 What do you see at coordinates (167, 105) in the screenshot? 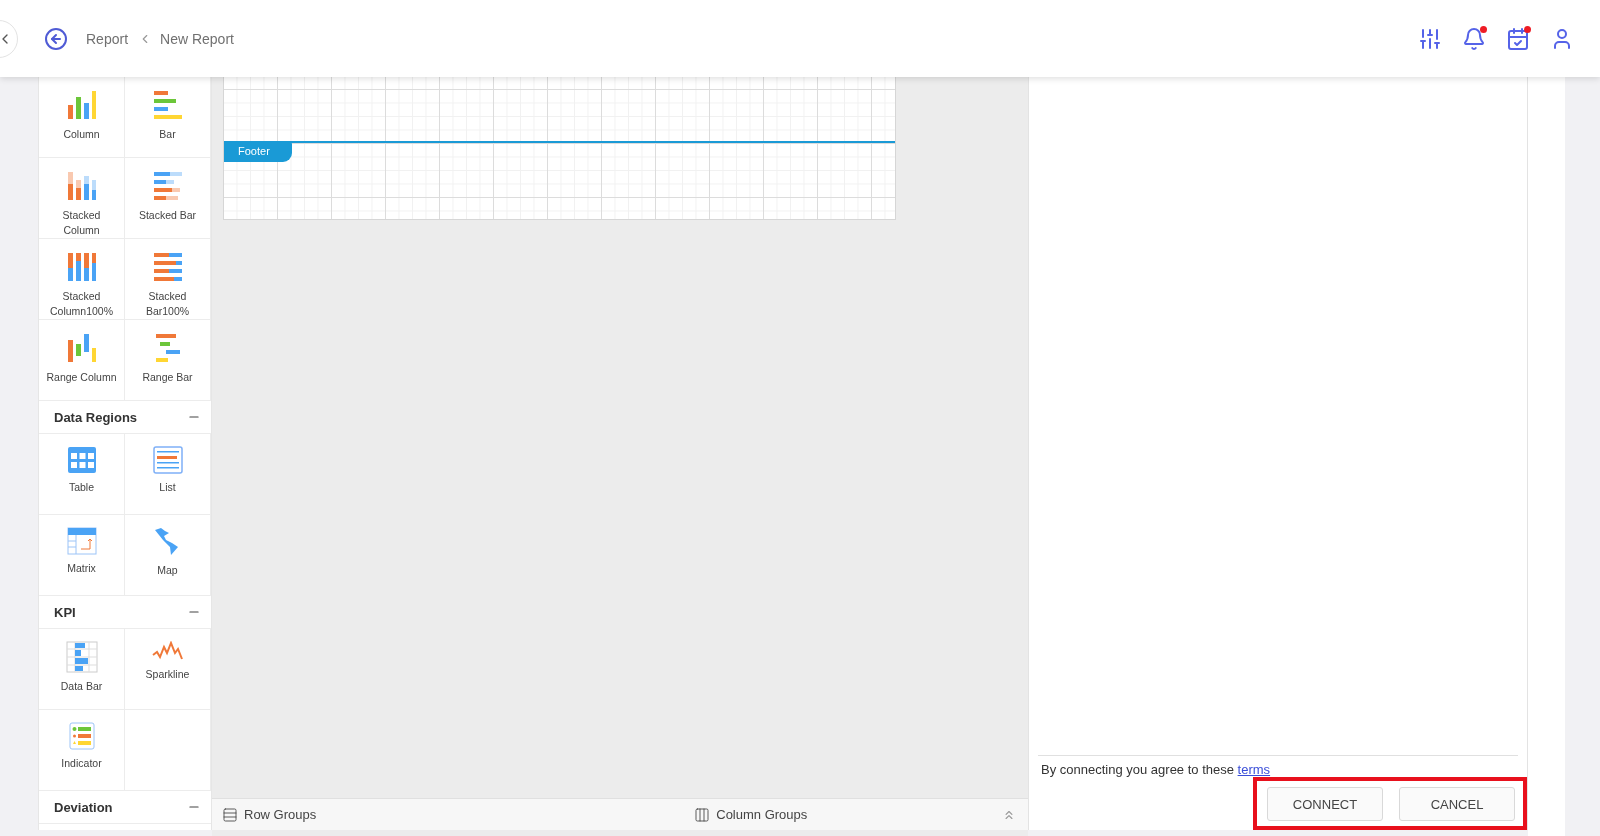
I see `bar-chart-icon` at bounding box center [167, 105].